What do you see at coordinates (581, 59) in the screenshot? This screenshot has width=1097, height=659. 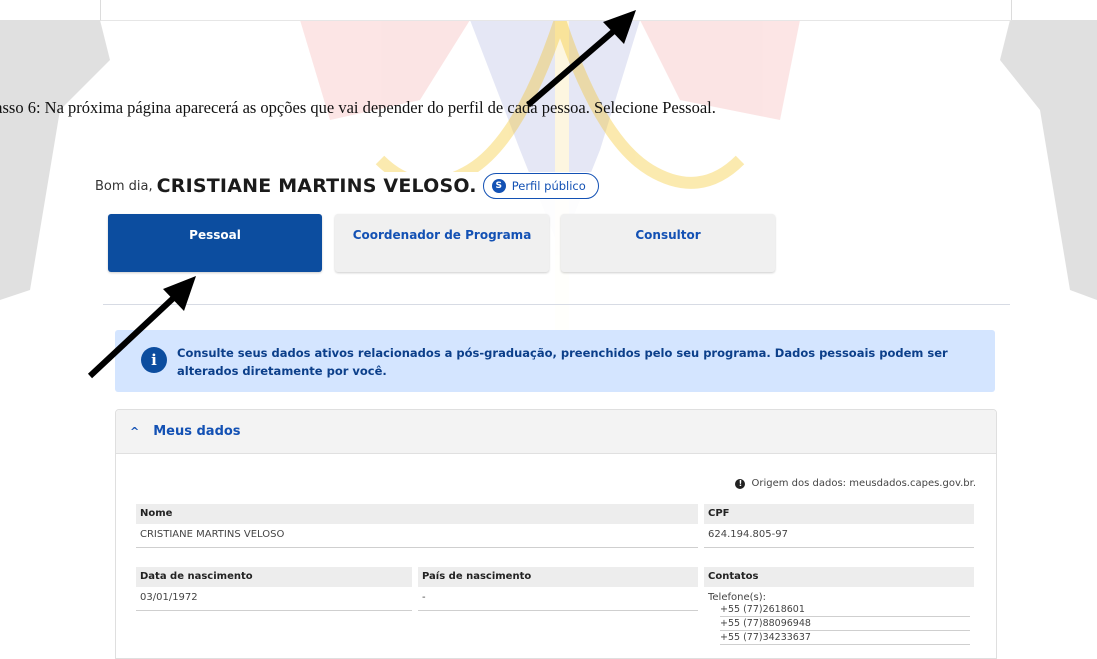 I see `arrow-to-top-icon` at bounding box center [581, 59].